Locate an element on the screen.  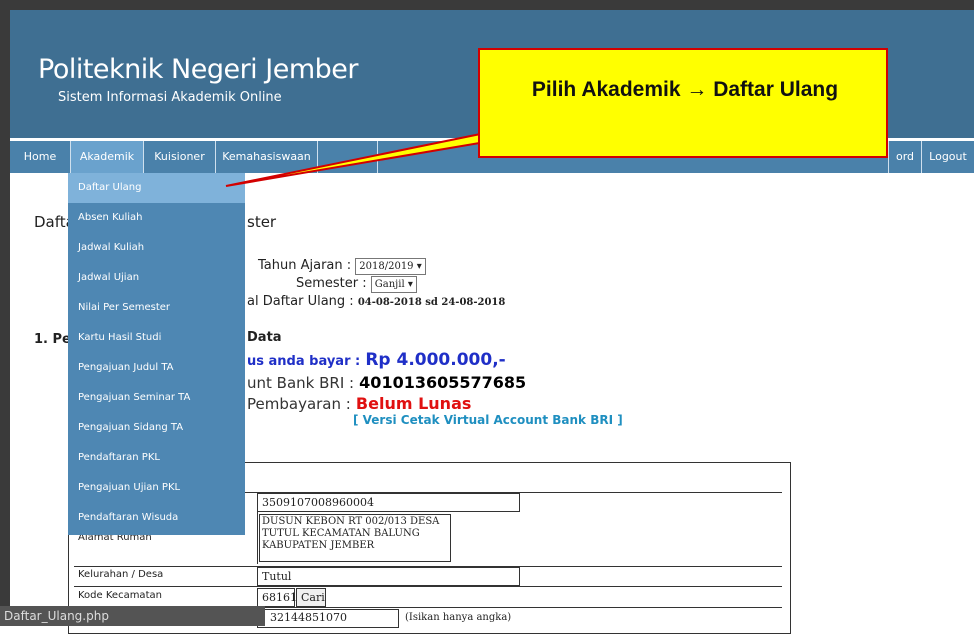
instruction-callout: Pilih Akademik → Daftar Ulang is located at coordinates (683, 103).